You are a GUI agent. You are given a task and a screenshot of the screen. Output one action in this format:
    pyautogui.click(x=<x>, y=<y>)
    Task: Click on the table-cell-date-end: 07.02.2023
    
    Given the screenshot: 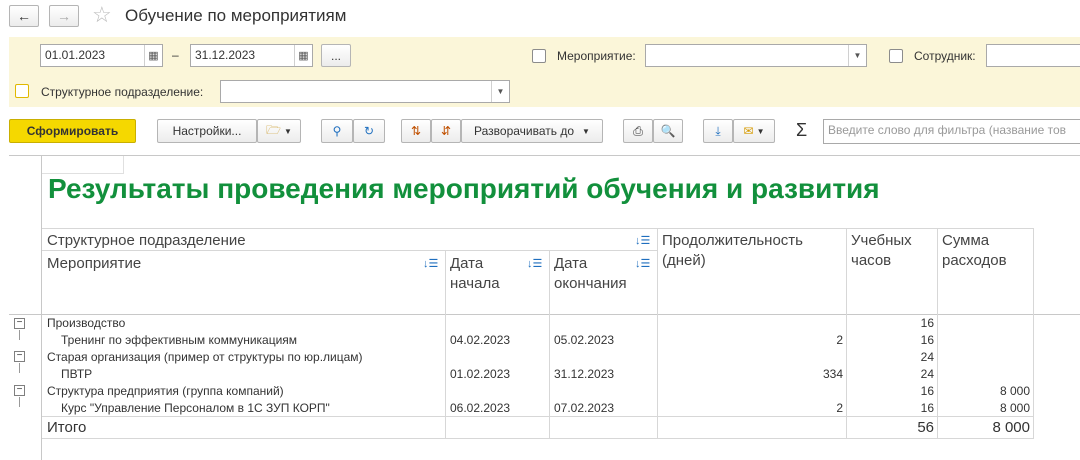 What is the action you would take?
    pyautogui.click(x=584, y=408)
    